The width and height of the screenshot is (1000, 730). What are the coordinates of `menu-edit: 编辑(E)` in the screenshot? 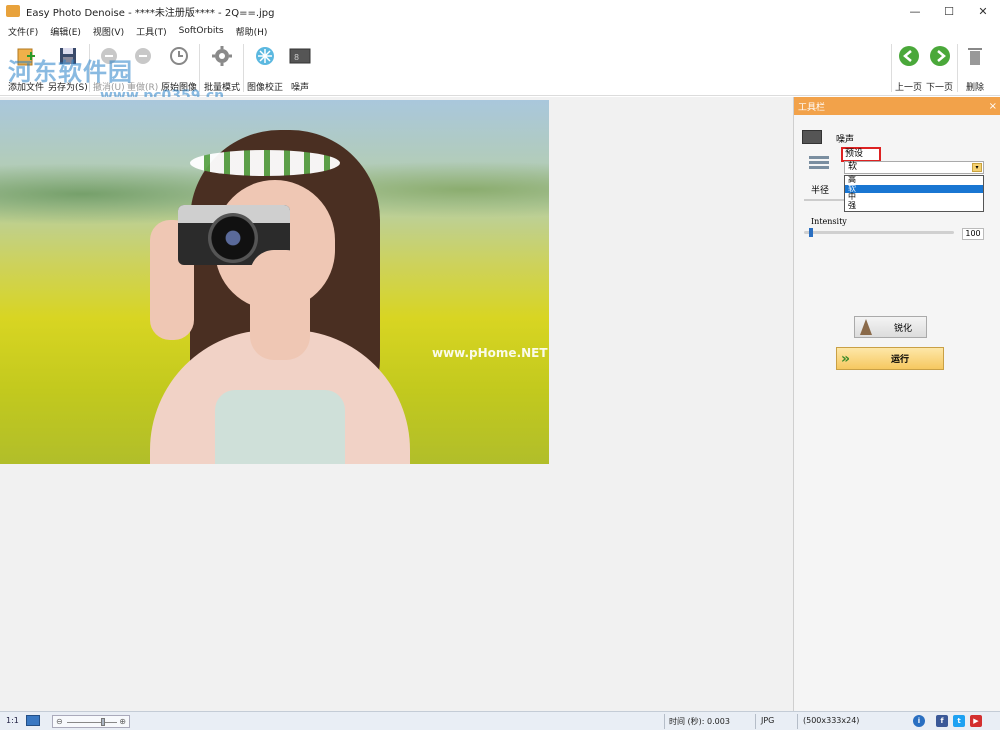 It's located at (65, 31).